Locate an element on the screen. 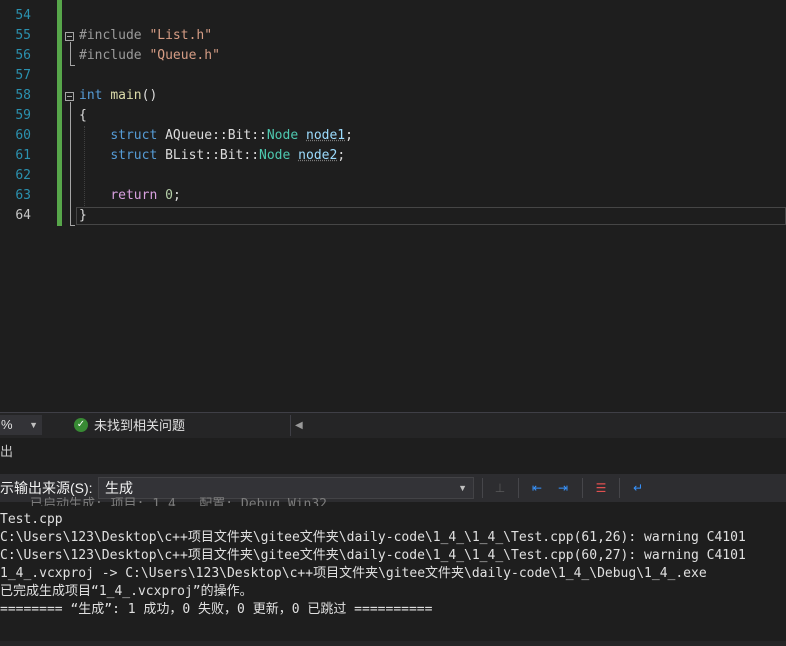 The width and height of the screenshot is (786, 646). go-previous-message-icon: ⇤ is located at coordinates (537, 488).